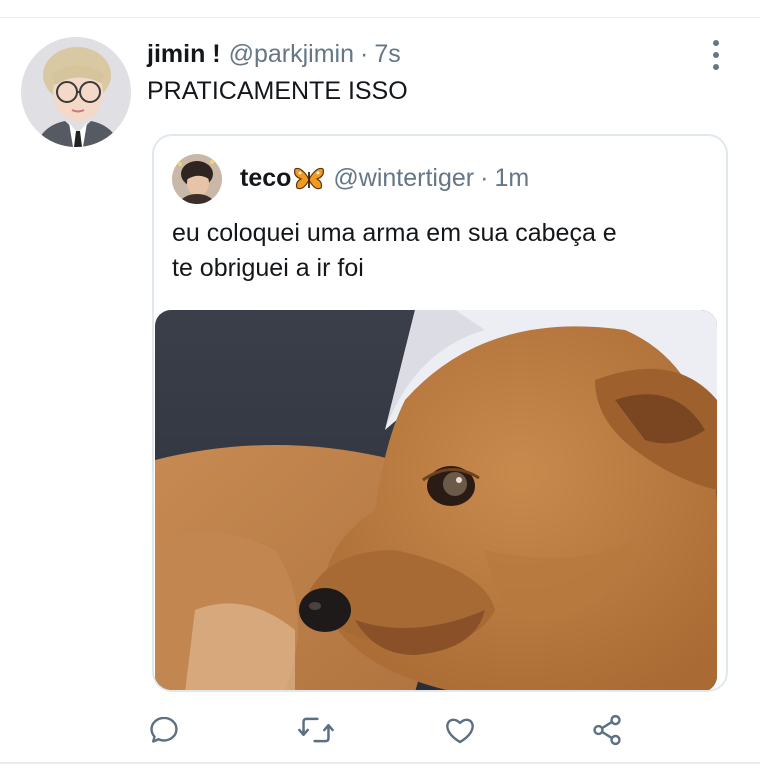  What do you see at coordinates (380, 730) in the screenshot?
I see `action-bar` at bounding box center [380, 730].